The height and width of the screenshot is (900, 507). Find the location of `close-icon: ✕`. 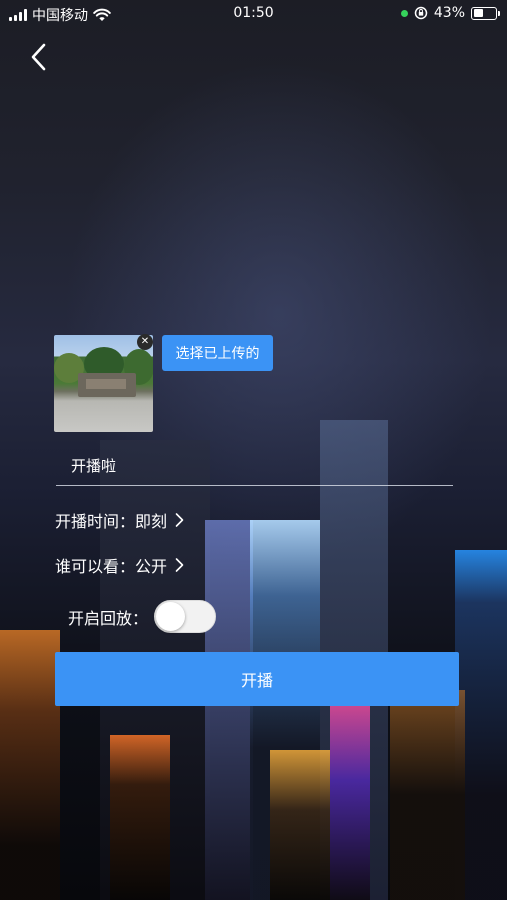

close-icon: ✕ is located at coordinates (145, 341).